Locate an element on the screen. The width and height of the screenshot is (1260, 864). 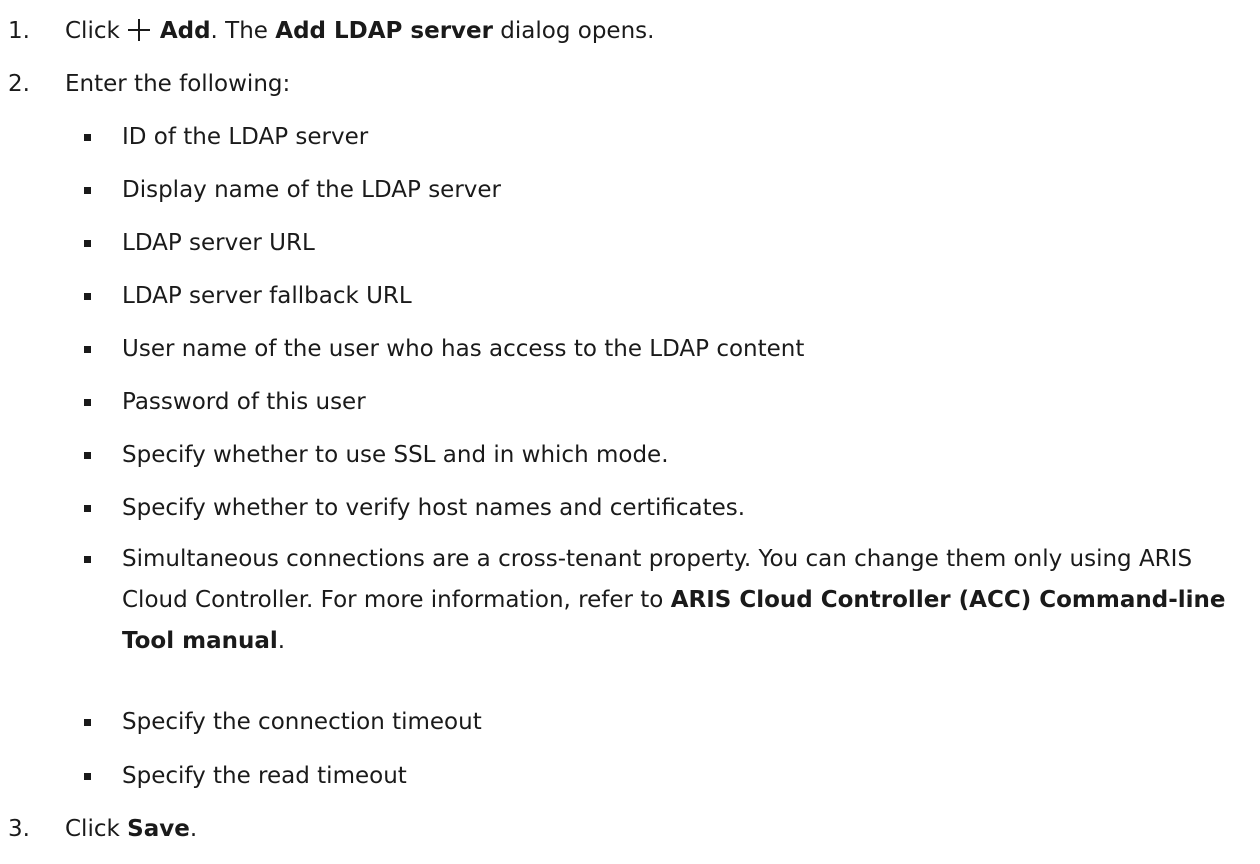
step-text: Click Save. is located at coordinates (131, 829).